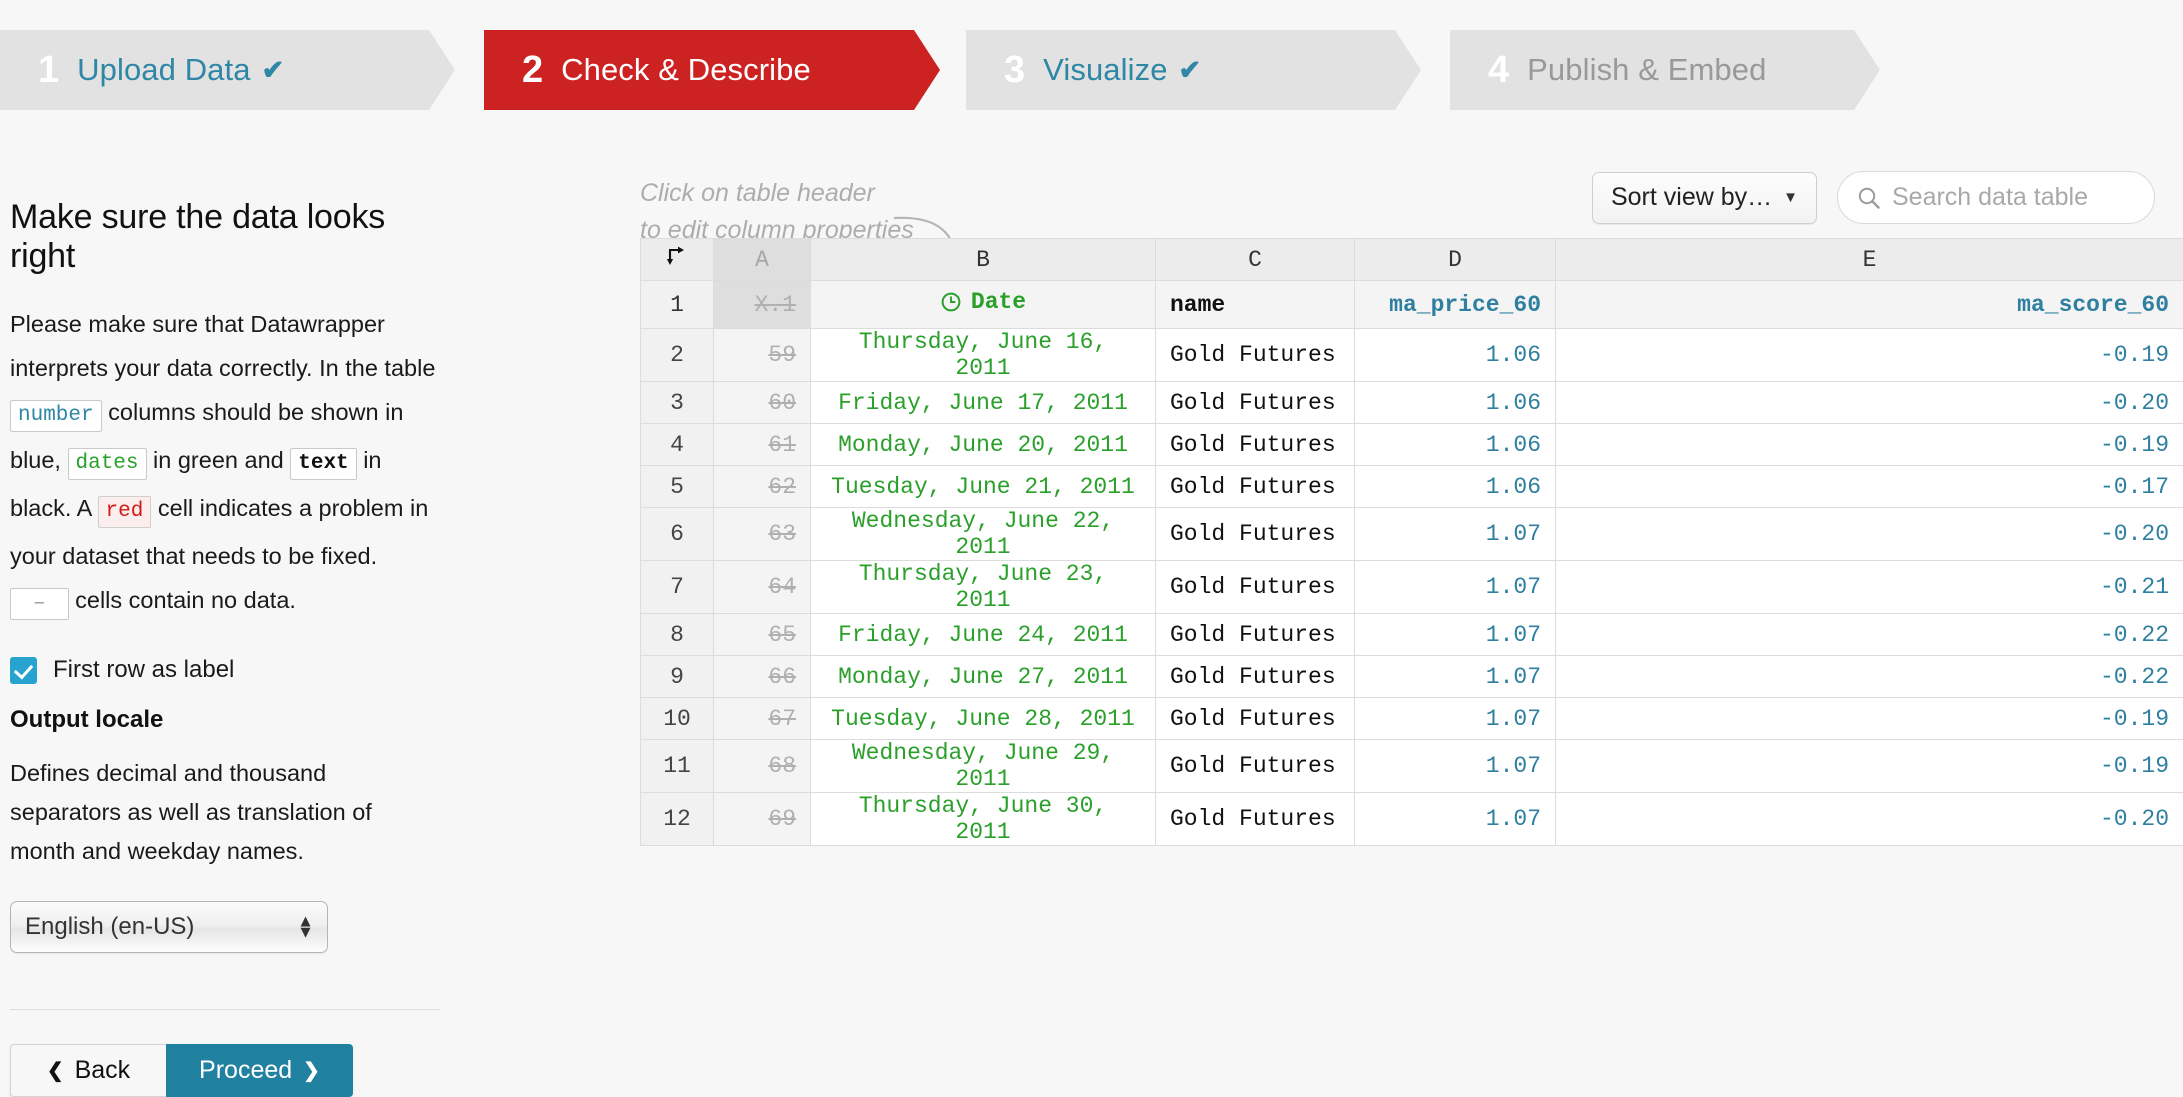  What do you see at coordinates (983, 677) in the screenshot?
I see `cell-b: Monday, June 27, 2011` at bounding box center [983, 677].